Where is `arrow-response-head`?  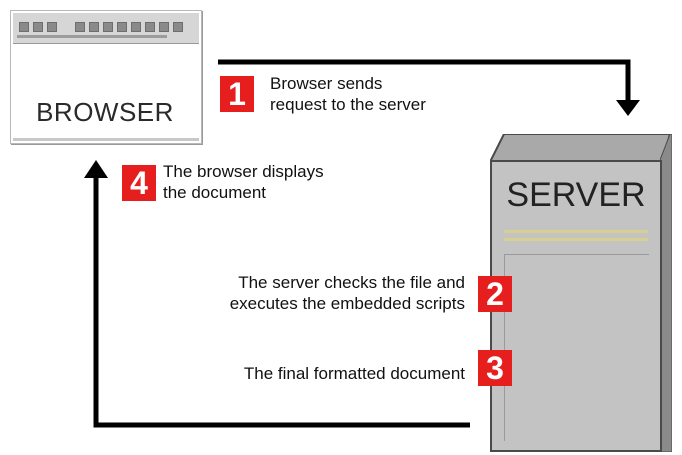
arrow-response-head is located at coordinates (96, 169).